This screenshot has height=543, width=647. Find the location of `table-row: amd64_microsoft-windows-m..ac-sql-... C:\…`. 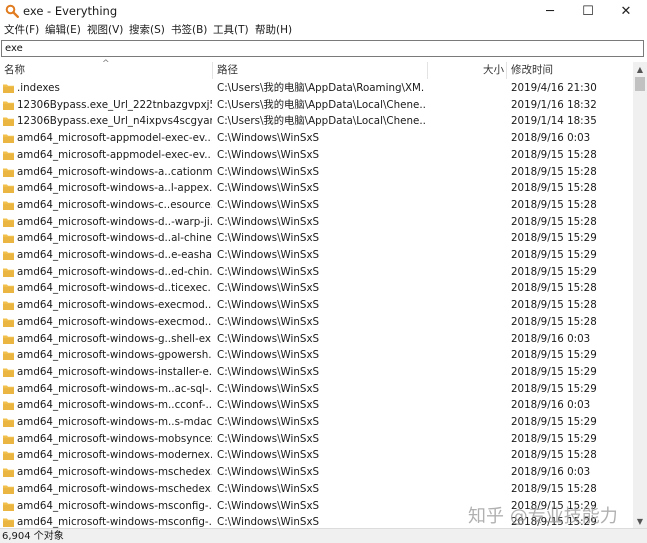

table-row: amd64_microsoft-windows-m..ac-sql-... C:\… is located at coordinates (316, 389).